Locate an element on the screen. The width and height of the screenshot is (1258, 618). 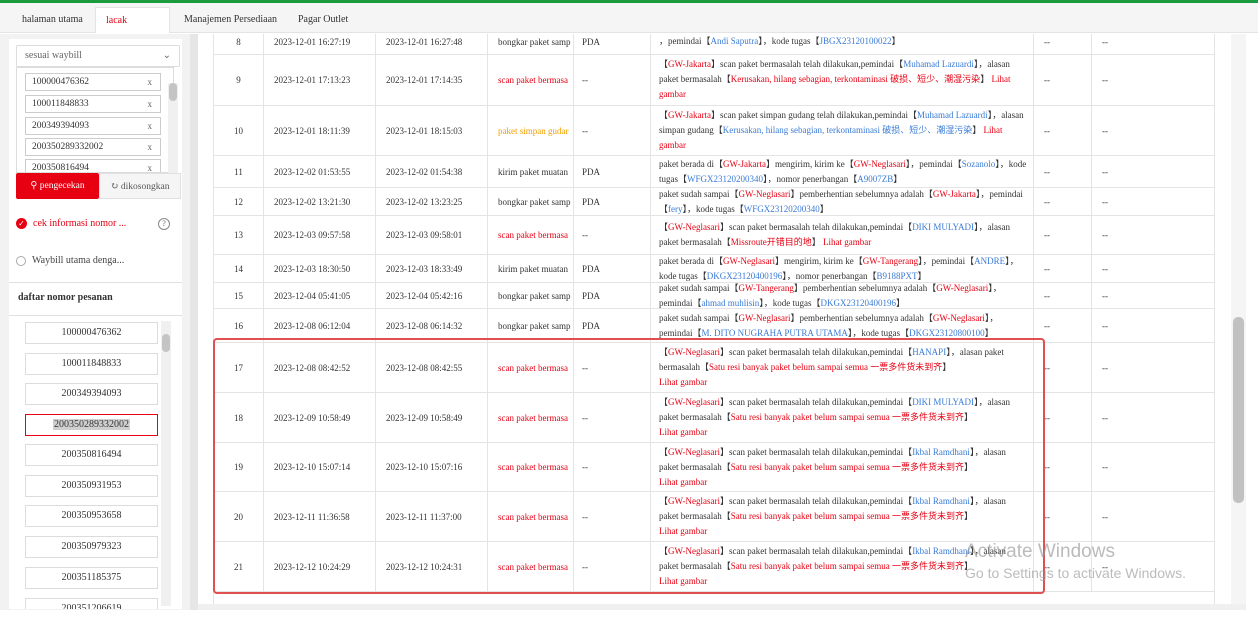
order-item: 200349394093 is located at coordinates (91, 394).